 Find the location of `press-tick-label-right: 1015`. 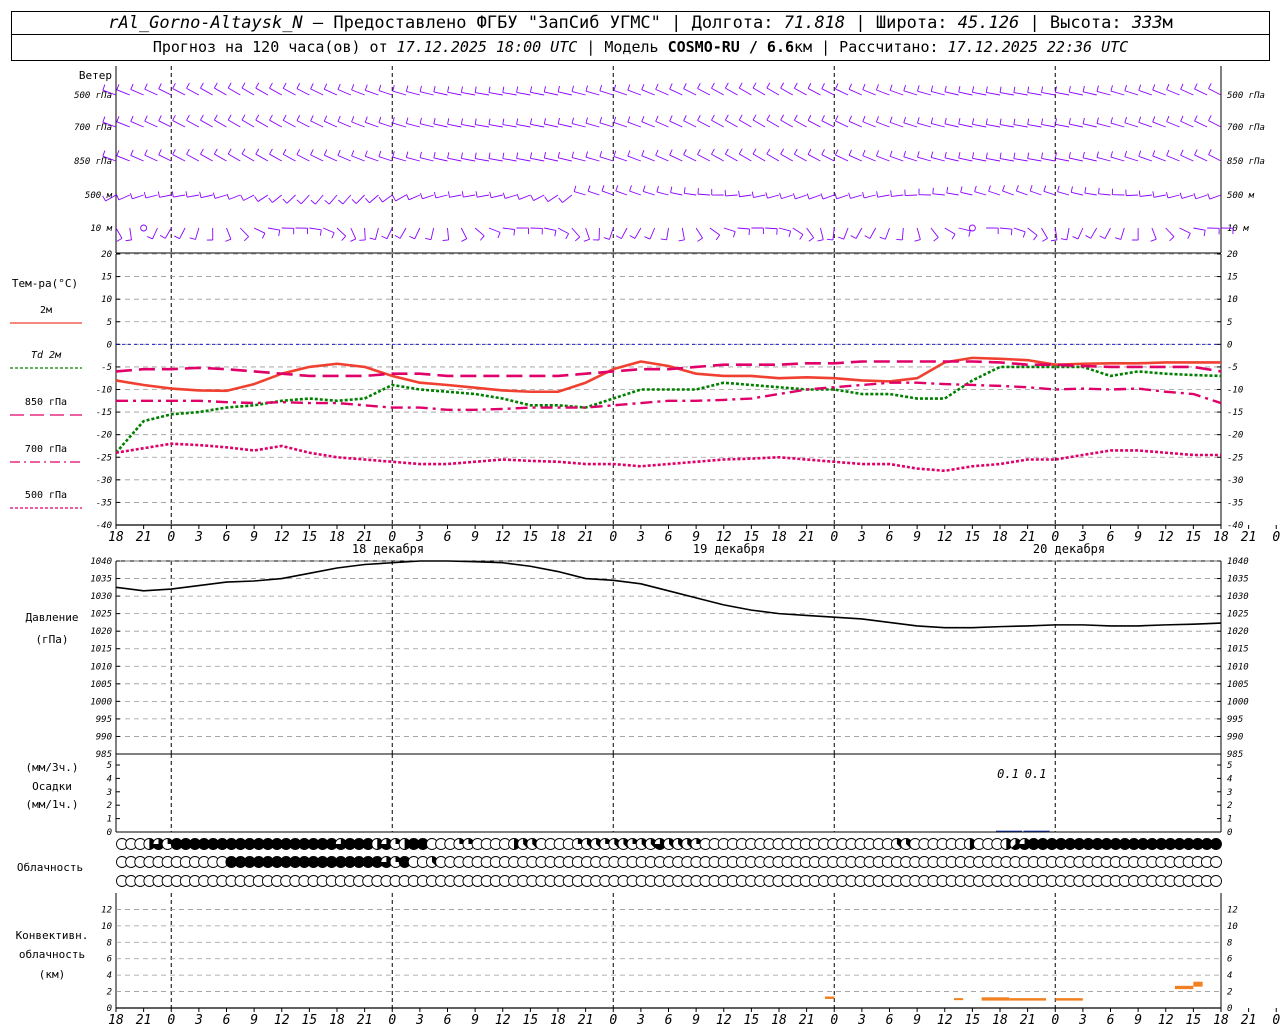

press-tick-label-right: 1015 is located at coordinates (1238, 650).